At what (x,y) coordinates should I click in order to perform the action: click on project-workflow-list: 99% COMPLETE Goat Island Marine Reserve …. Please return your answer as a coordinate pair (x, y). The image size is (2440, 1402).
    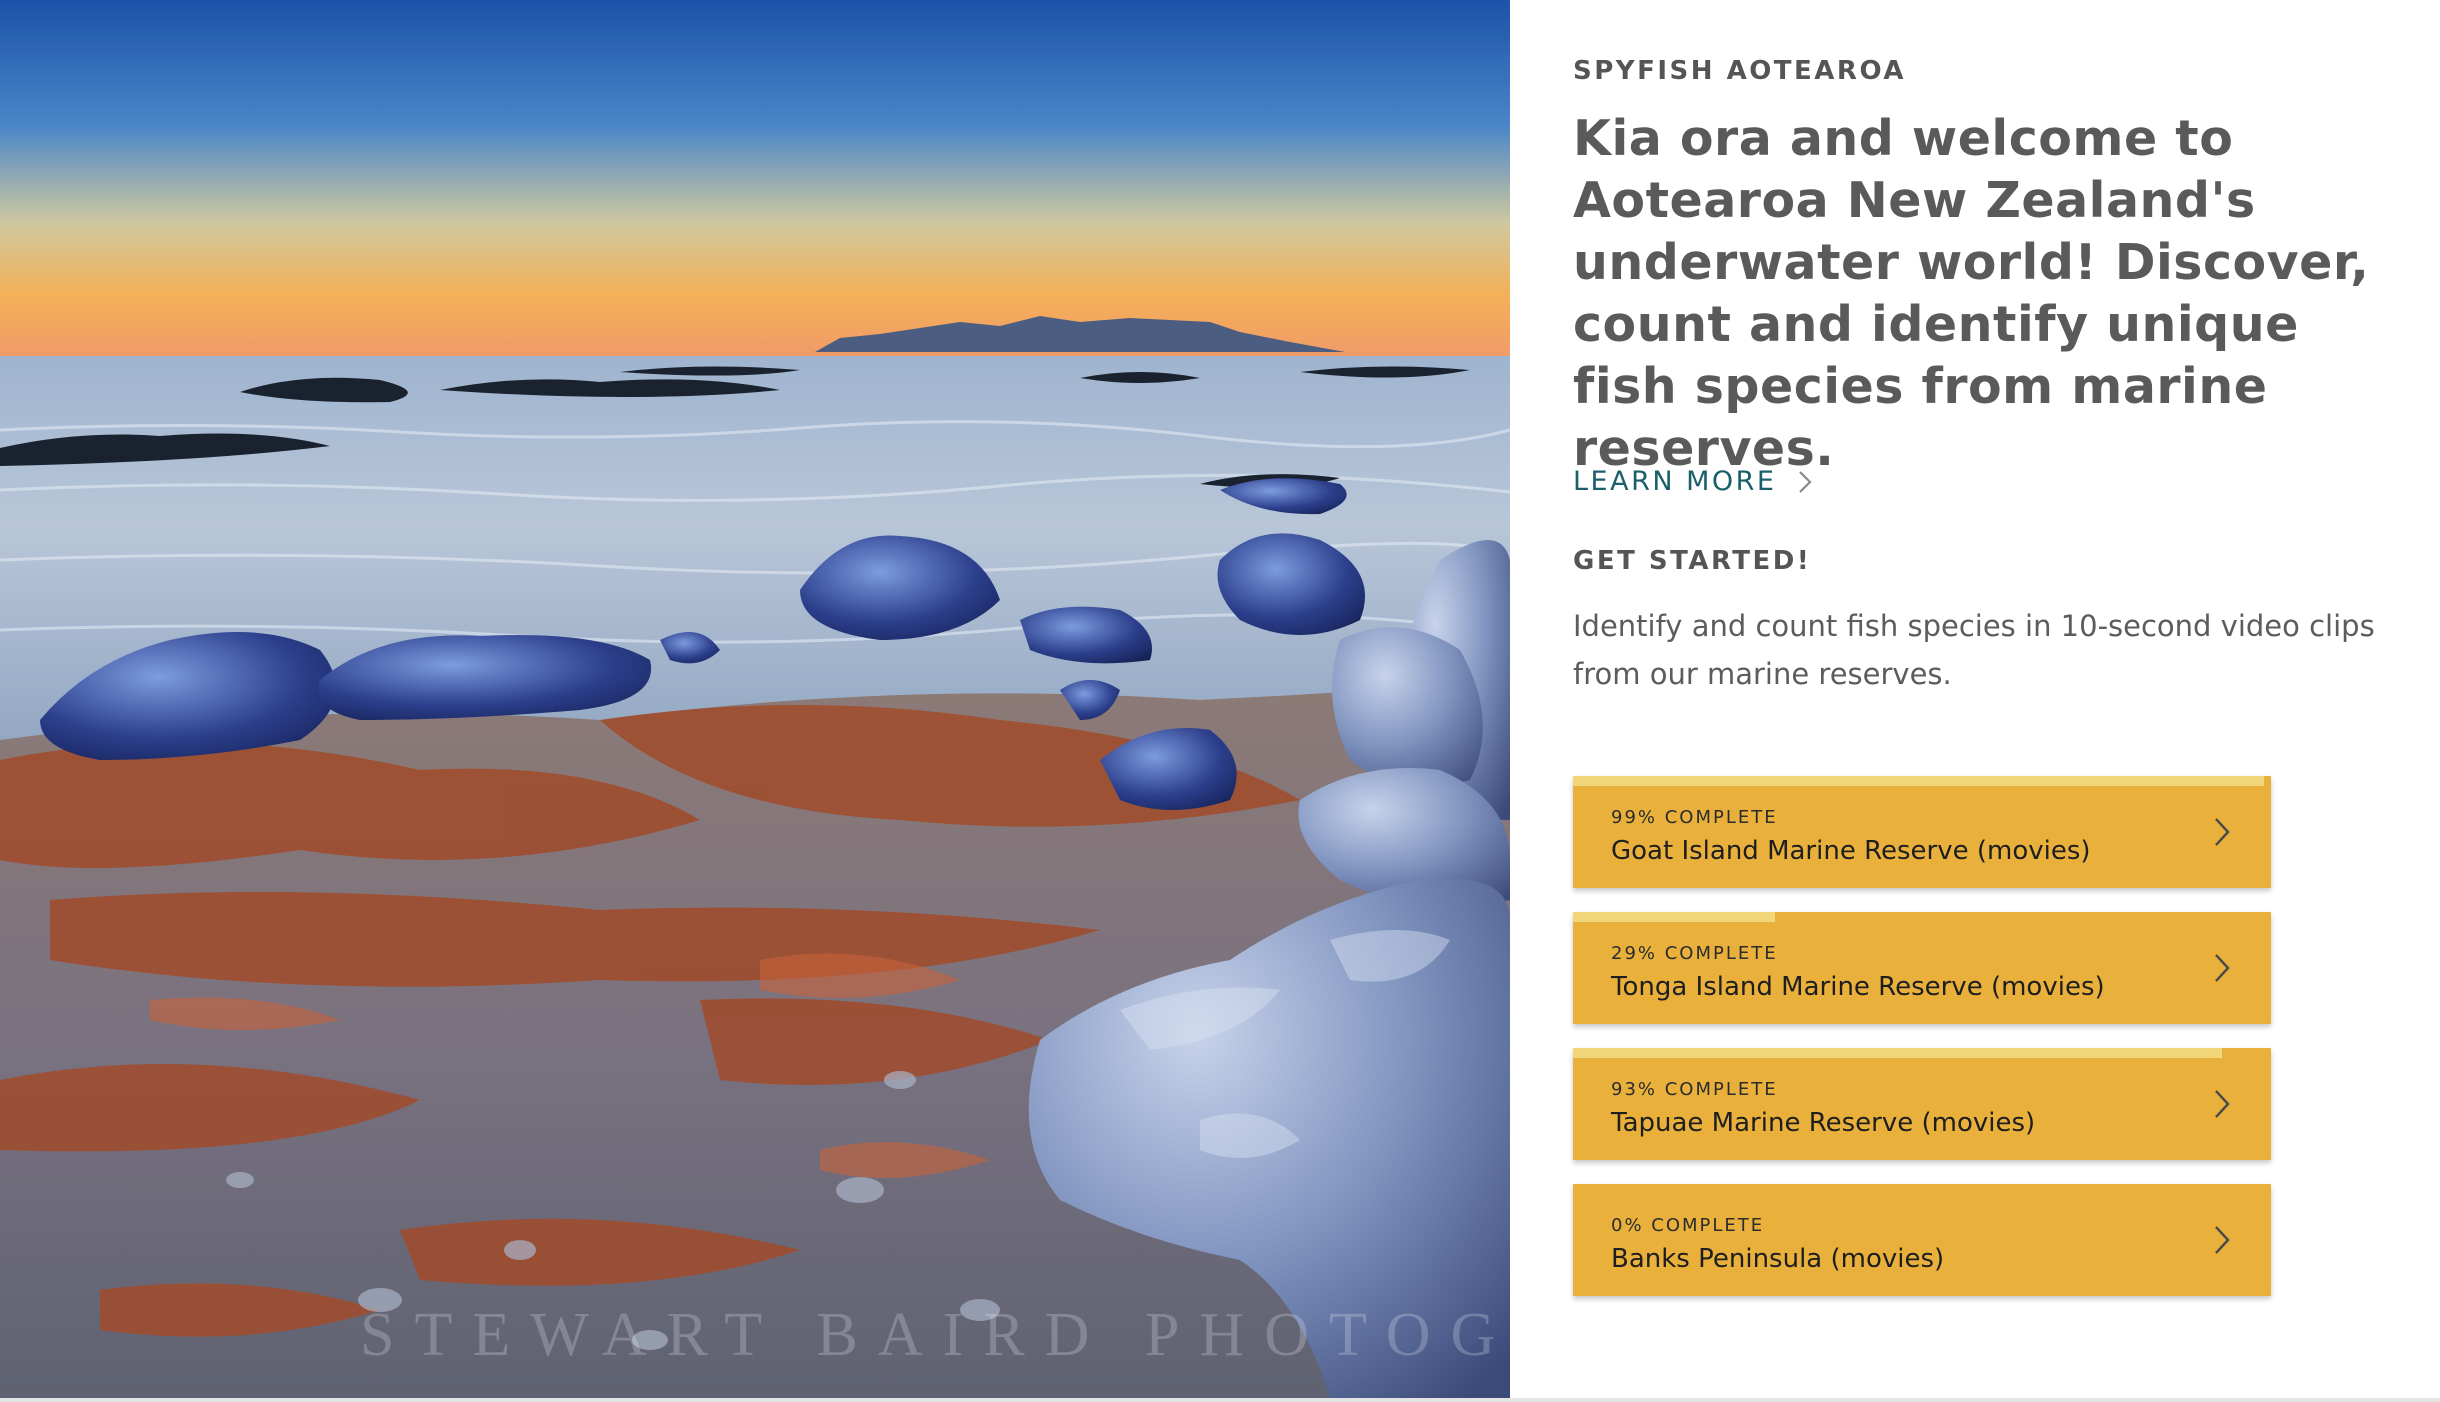
    Looking at the image, I should click on (1922, 1048).